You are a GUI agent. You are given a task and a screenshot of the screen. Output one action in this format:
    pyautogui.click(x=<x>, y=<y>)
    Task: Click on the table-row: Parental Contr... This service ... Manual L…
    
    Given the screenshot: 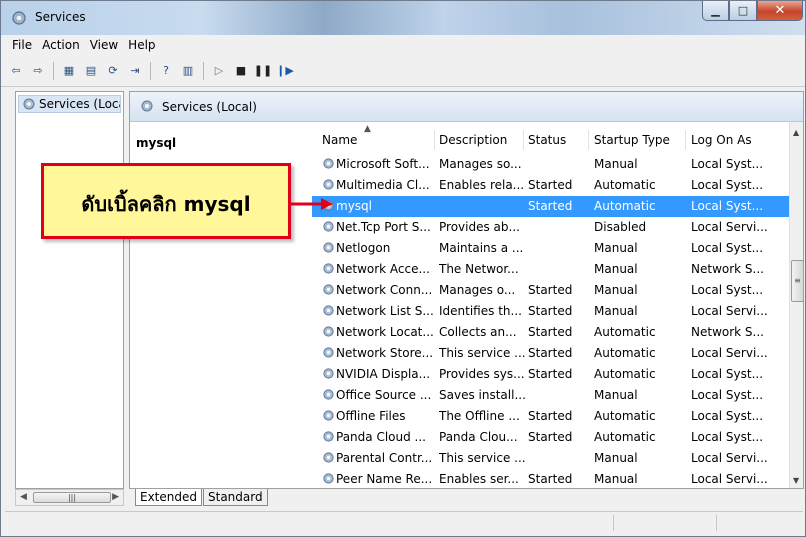 What is the action you would take?
    pyautogui.click(x=550, y=458)
    